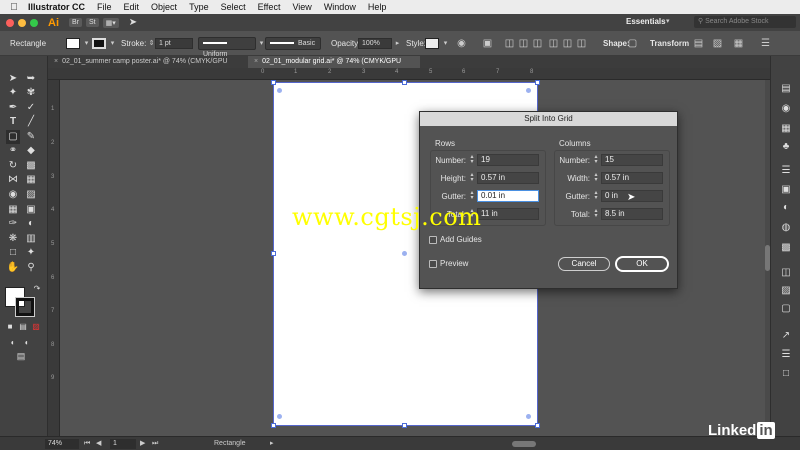 The width and height of the screenshot is (800, 450). Describe the element at coordinates (31, 122) in the screenshot. I see `line-tool-icon: ╱` at that location.